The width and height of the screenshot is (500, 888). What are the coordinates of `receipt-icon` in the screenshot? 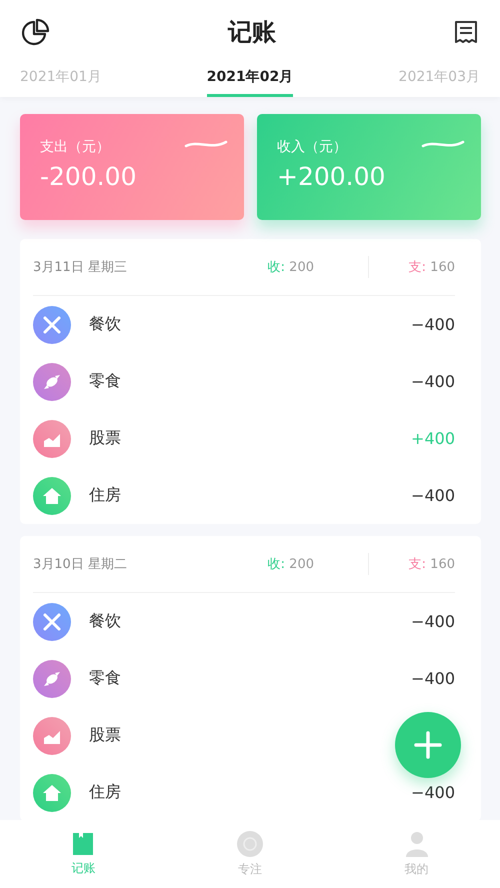 It's located at (466, 32).